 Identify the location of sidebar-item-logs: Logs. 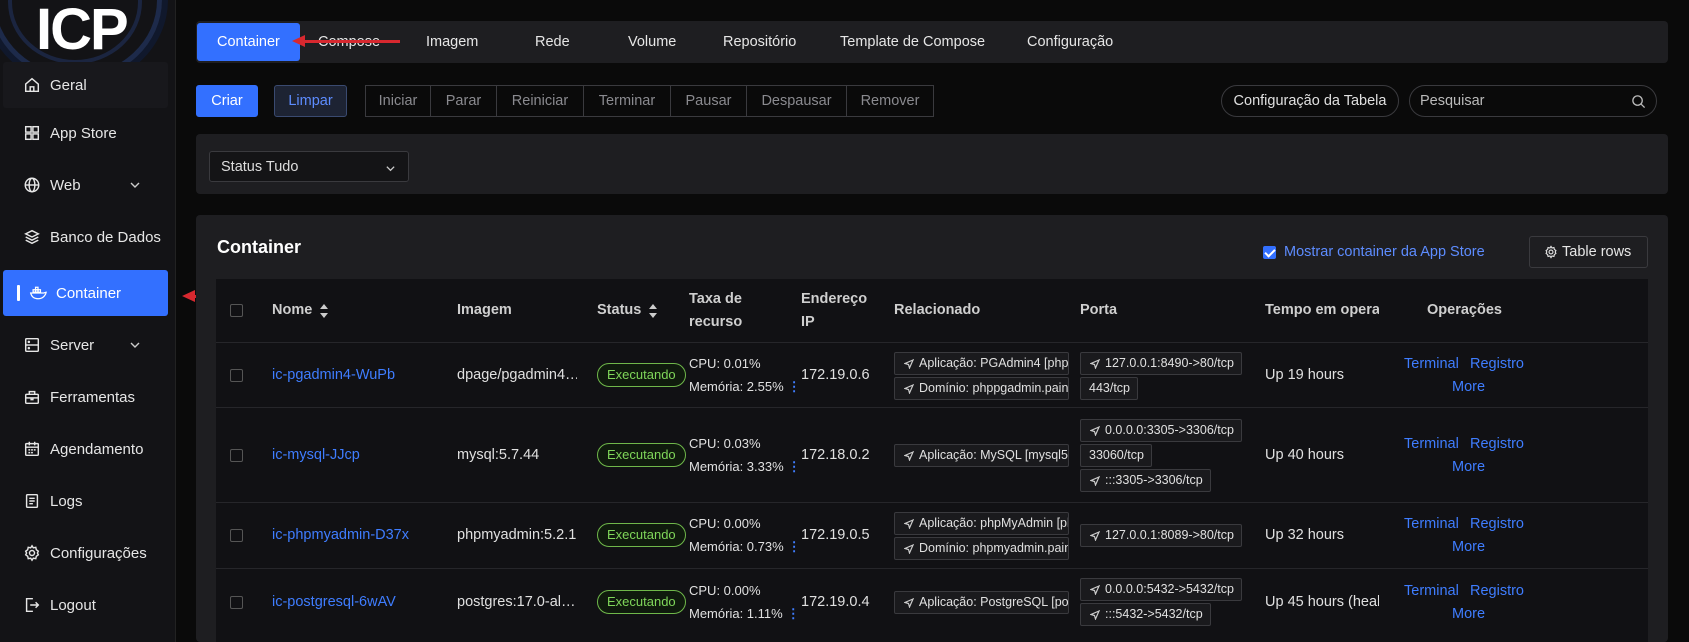
(85, 501).